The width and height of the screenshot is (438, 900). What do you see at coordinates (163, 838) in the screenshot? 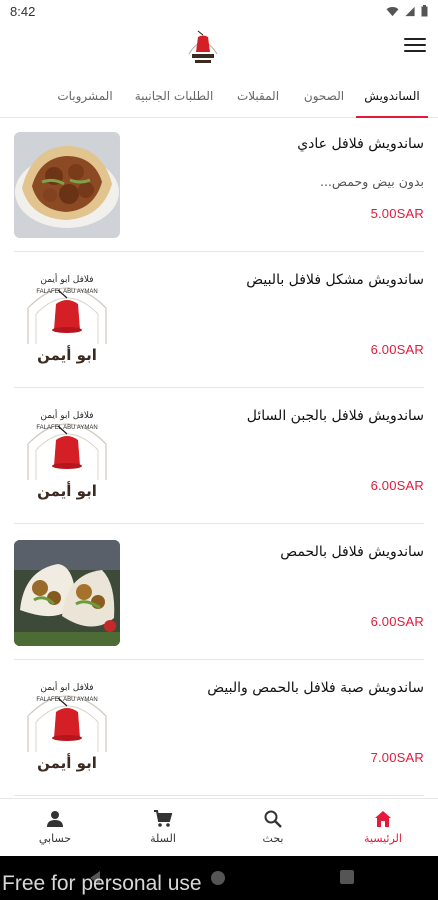
I see `nav-cart-label: السلة` at bounding box center [163, 838].